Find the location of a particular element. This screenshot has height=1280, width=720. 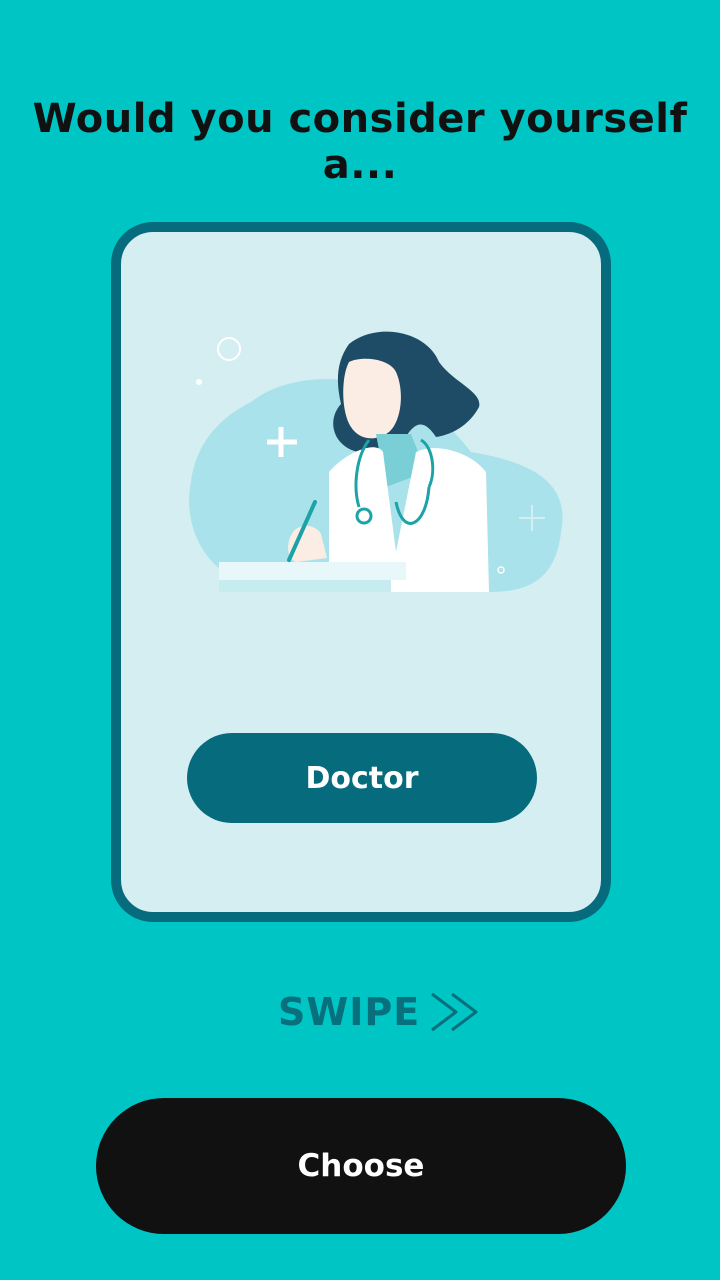

swipe-label: SWIPE is located at coordinates (349, 1012).